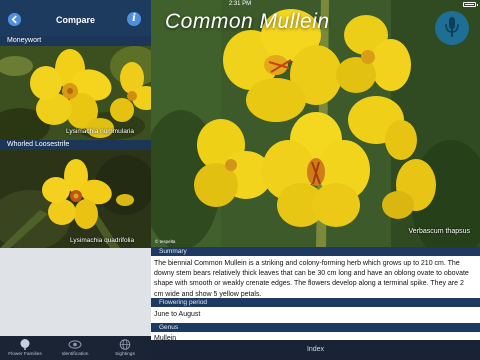  I want to click on tab-label: Identification, so click(75, 354).